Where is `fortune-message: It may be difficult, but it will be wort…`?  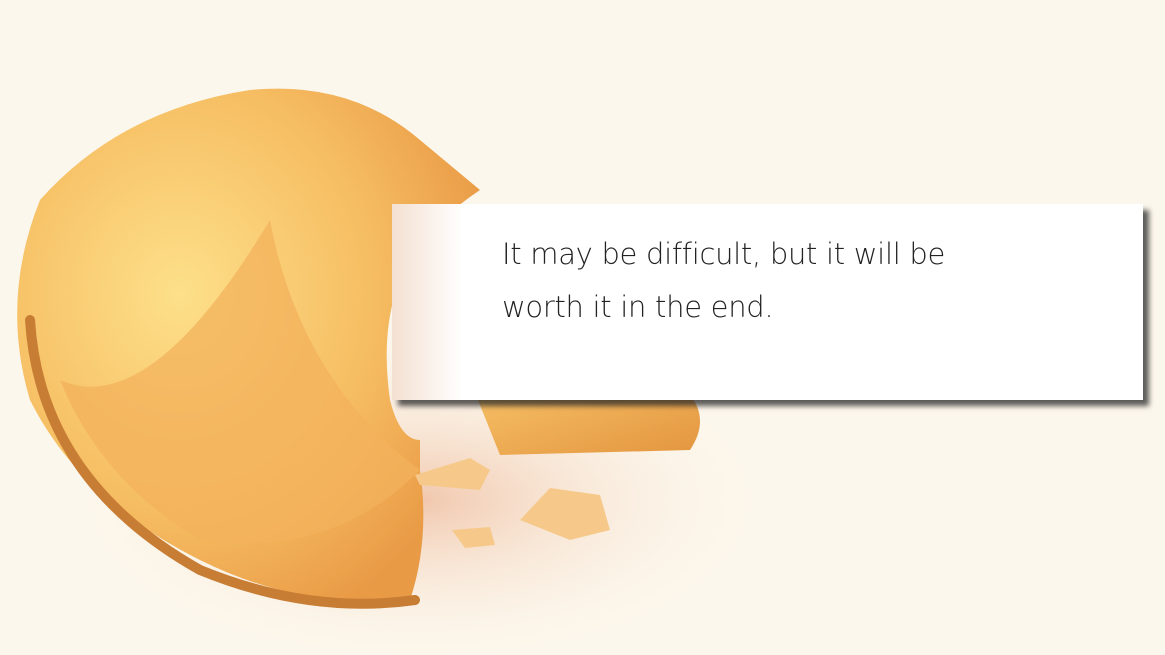 fortune-message: It may be difficult, but it will be wort… is located at coordinates (724, 280).